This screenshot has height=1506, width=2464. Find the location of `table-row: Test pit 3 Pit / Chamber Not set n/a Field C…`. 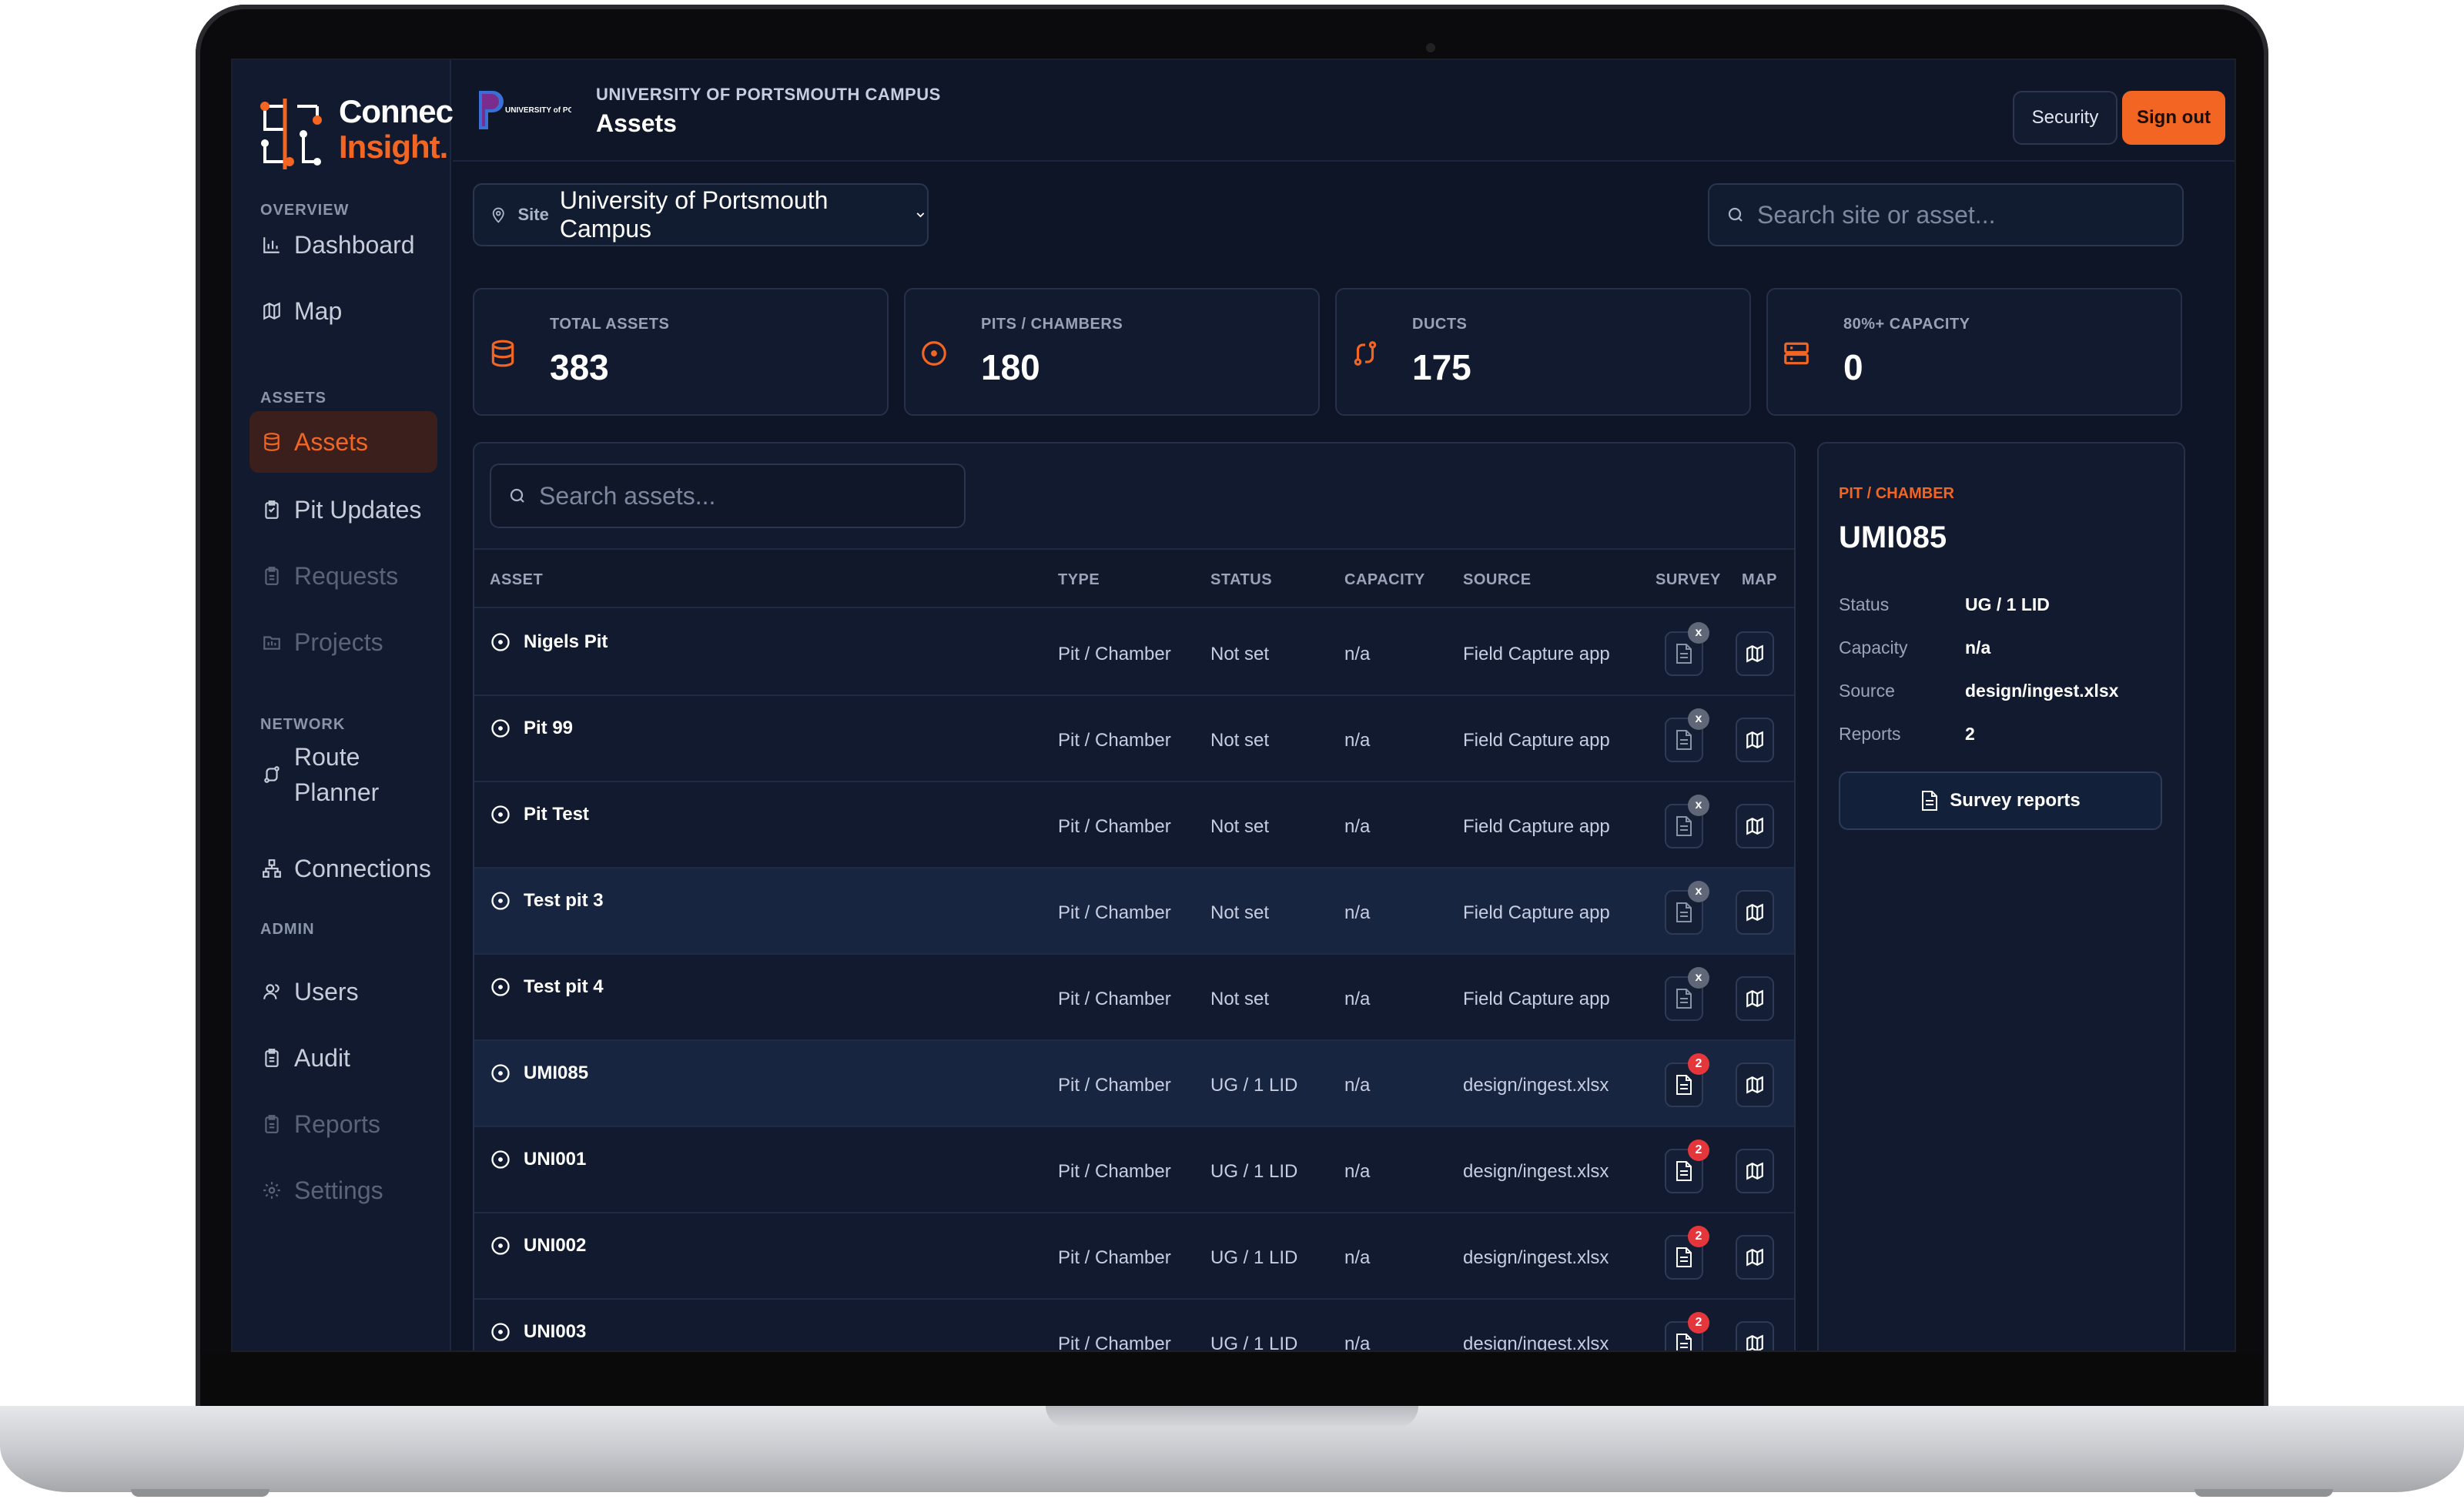

table-row: Test pit 3 Pit / Chamber Not set n/a Field C… is located at coordinates (1134, 911).